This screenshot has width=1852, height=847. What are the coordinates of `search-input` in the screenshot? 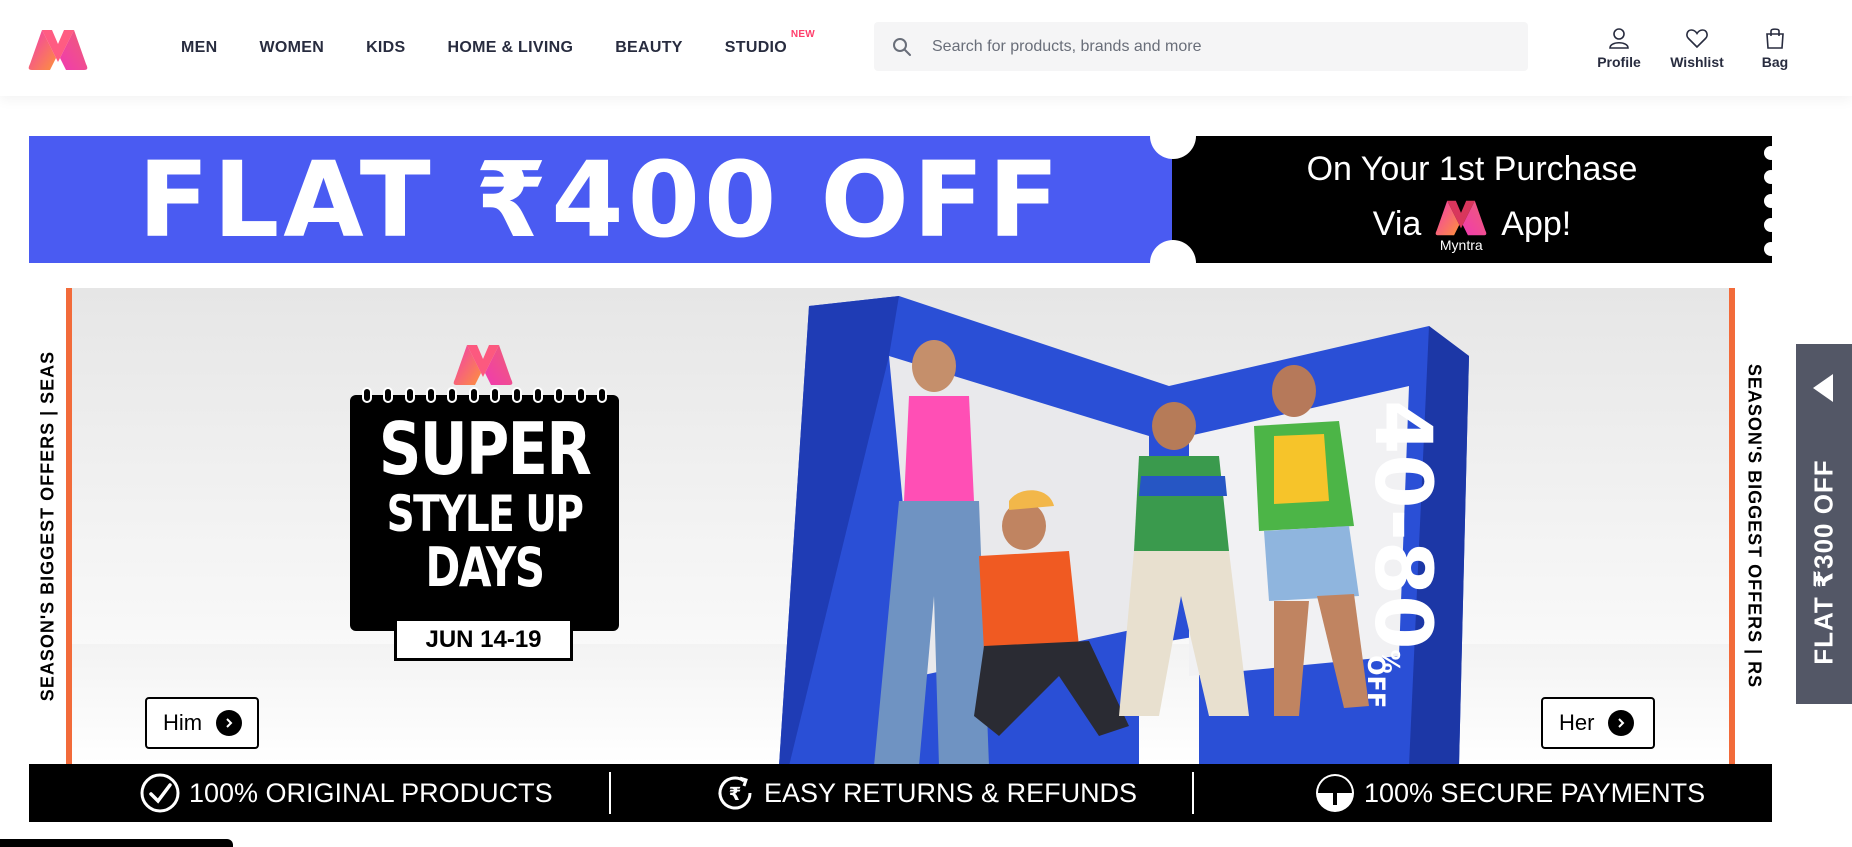 It's located at (1212, 46).